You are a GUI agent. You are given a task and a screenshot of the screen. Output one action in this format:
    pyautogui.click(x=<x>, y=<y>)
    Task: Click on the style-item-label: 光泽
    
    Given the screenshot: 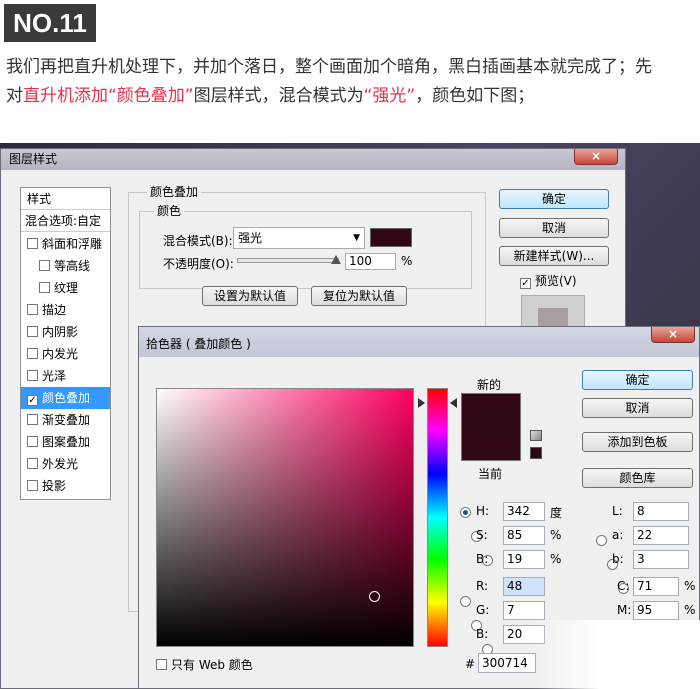 What is the action you would take?
    pyautogui.click(x=54, y=376)
    